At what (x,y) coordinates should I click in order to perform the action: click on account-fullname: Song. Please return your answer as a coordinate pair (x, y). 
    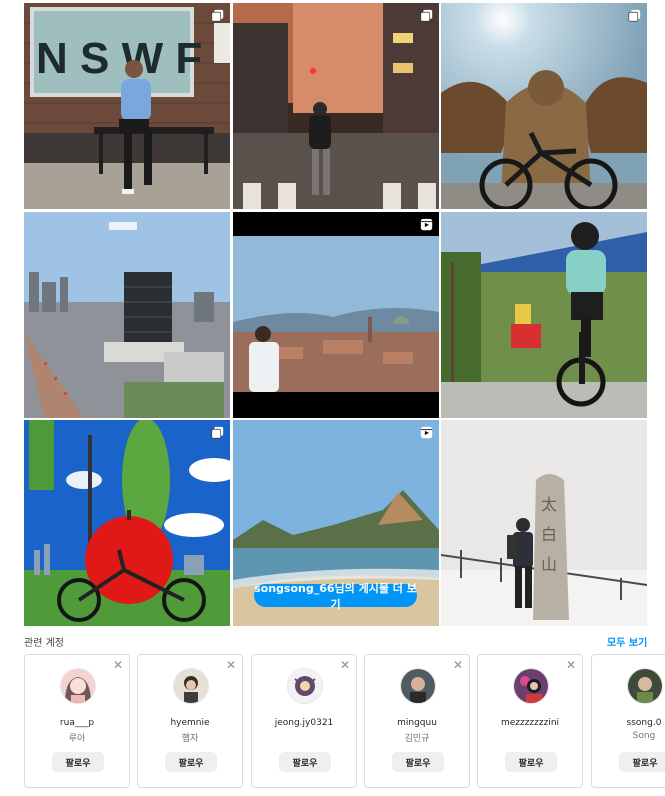
    Looking at the image, I should click on (644, 736).